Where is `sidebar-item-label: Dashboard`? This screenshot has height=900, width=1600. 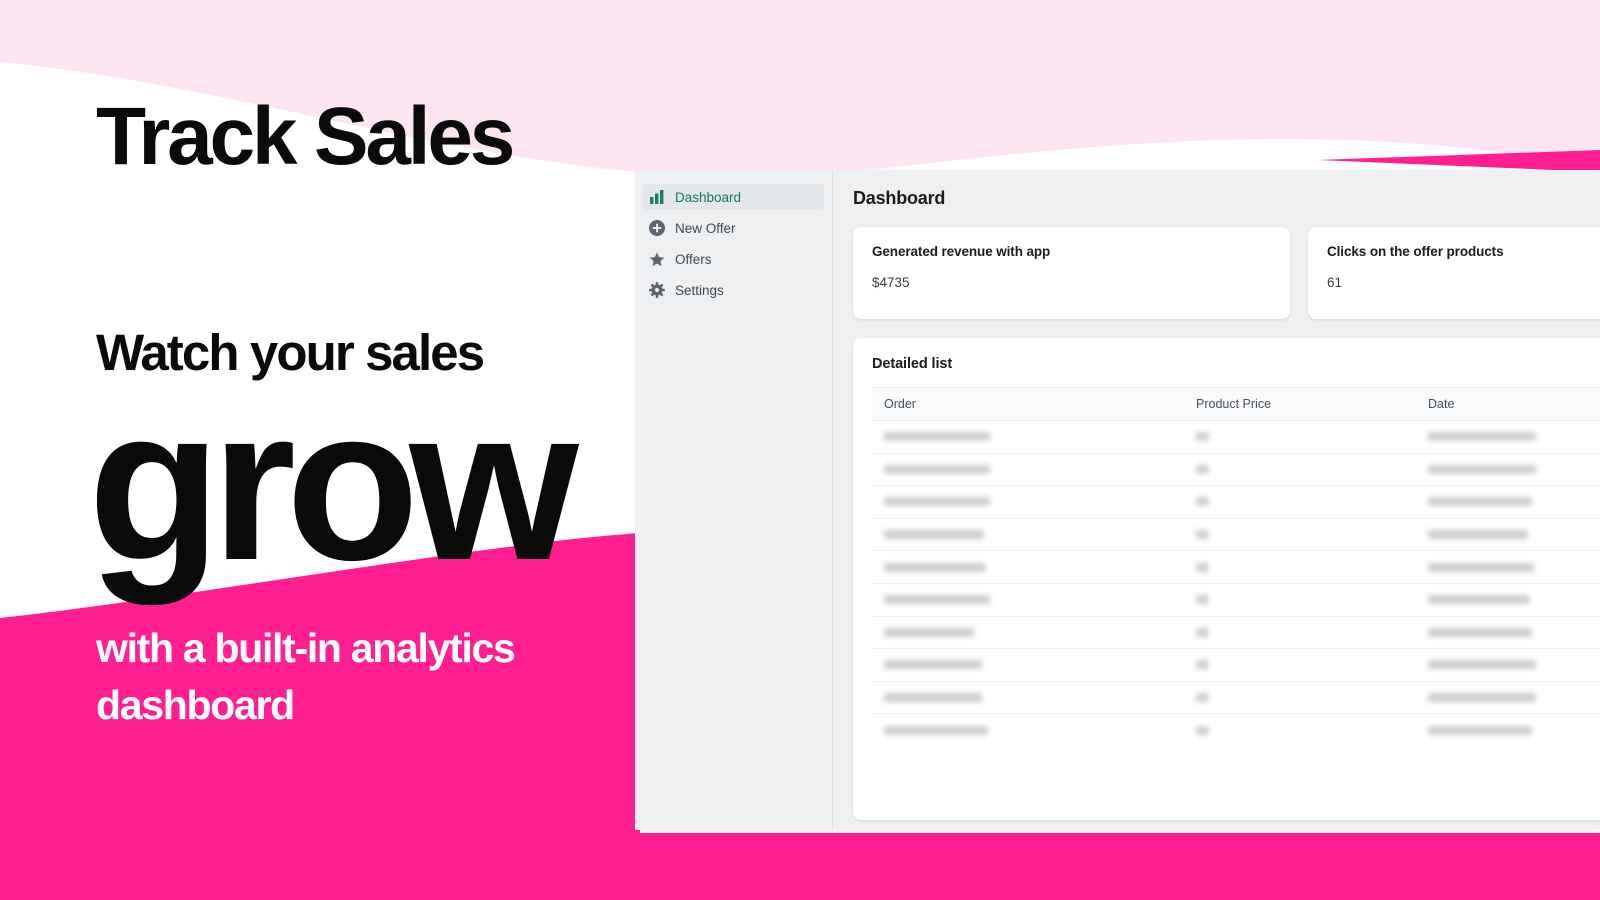 sidebar-item-label: Dashboard is located at coordinates (708, 197).